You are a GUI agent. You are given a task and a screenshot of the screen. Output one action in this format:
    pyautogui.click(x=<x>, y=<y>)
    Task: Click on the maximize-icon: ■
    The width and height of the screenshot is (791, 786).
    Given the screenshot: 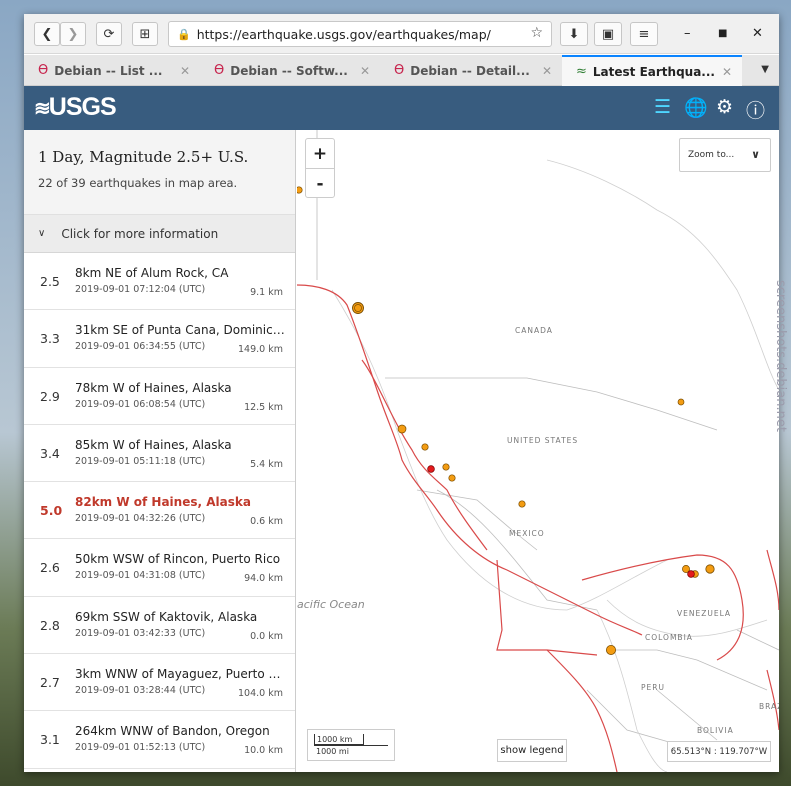 What is the action you would take?
    pyautogui.click(x=722, y=33)
    